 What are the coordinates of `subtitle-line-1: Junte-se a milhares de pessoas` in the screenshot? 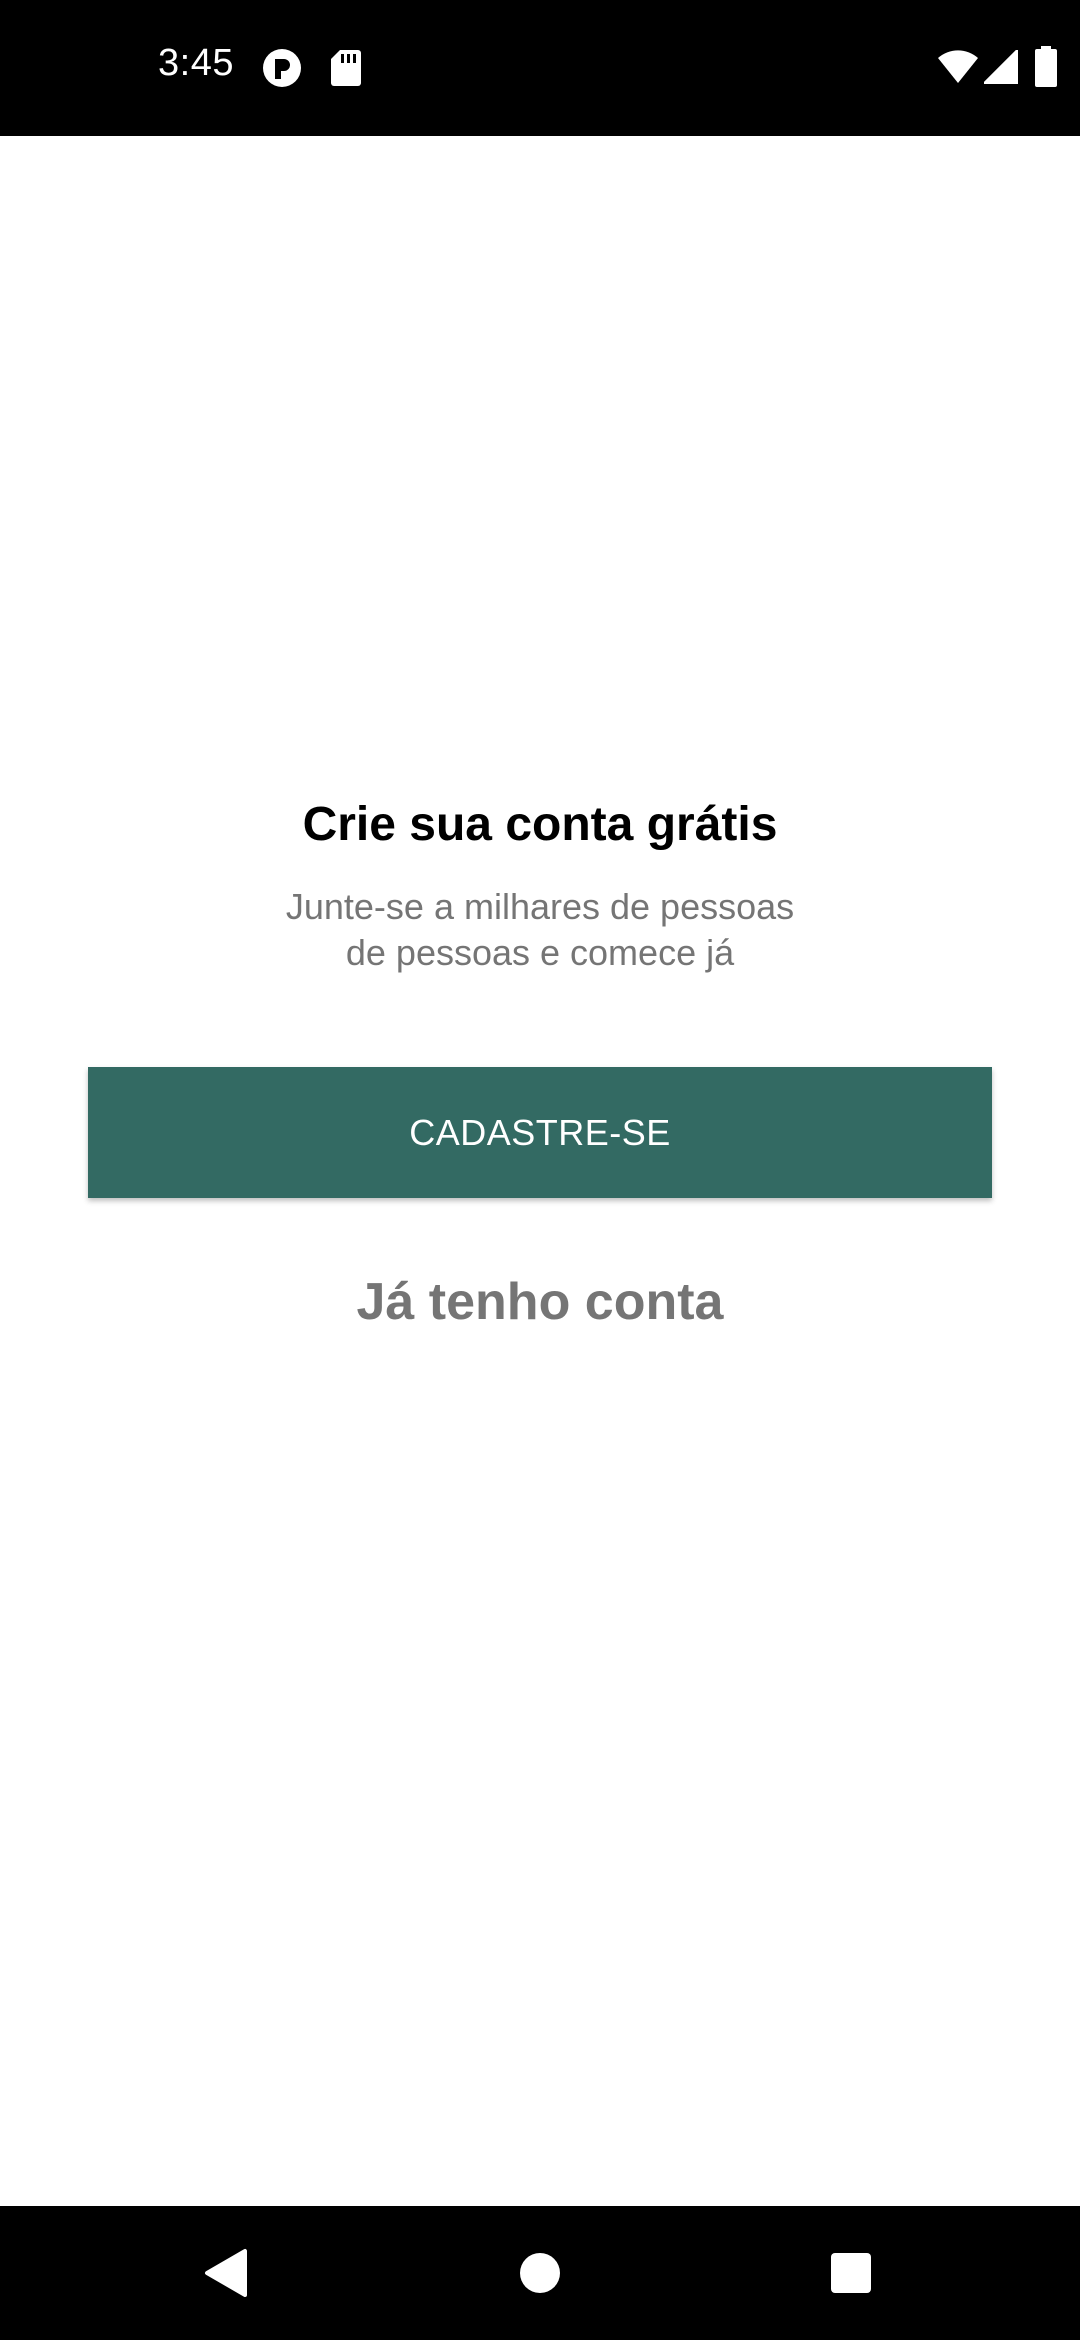 It's located at (540, 906).